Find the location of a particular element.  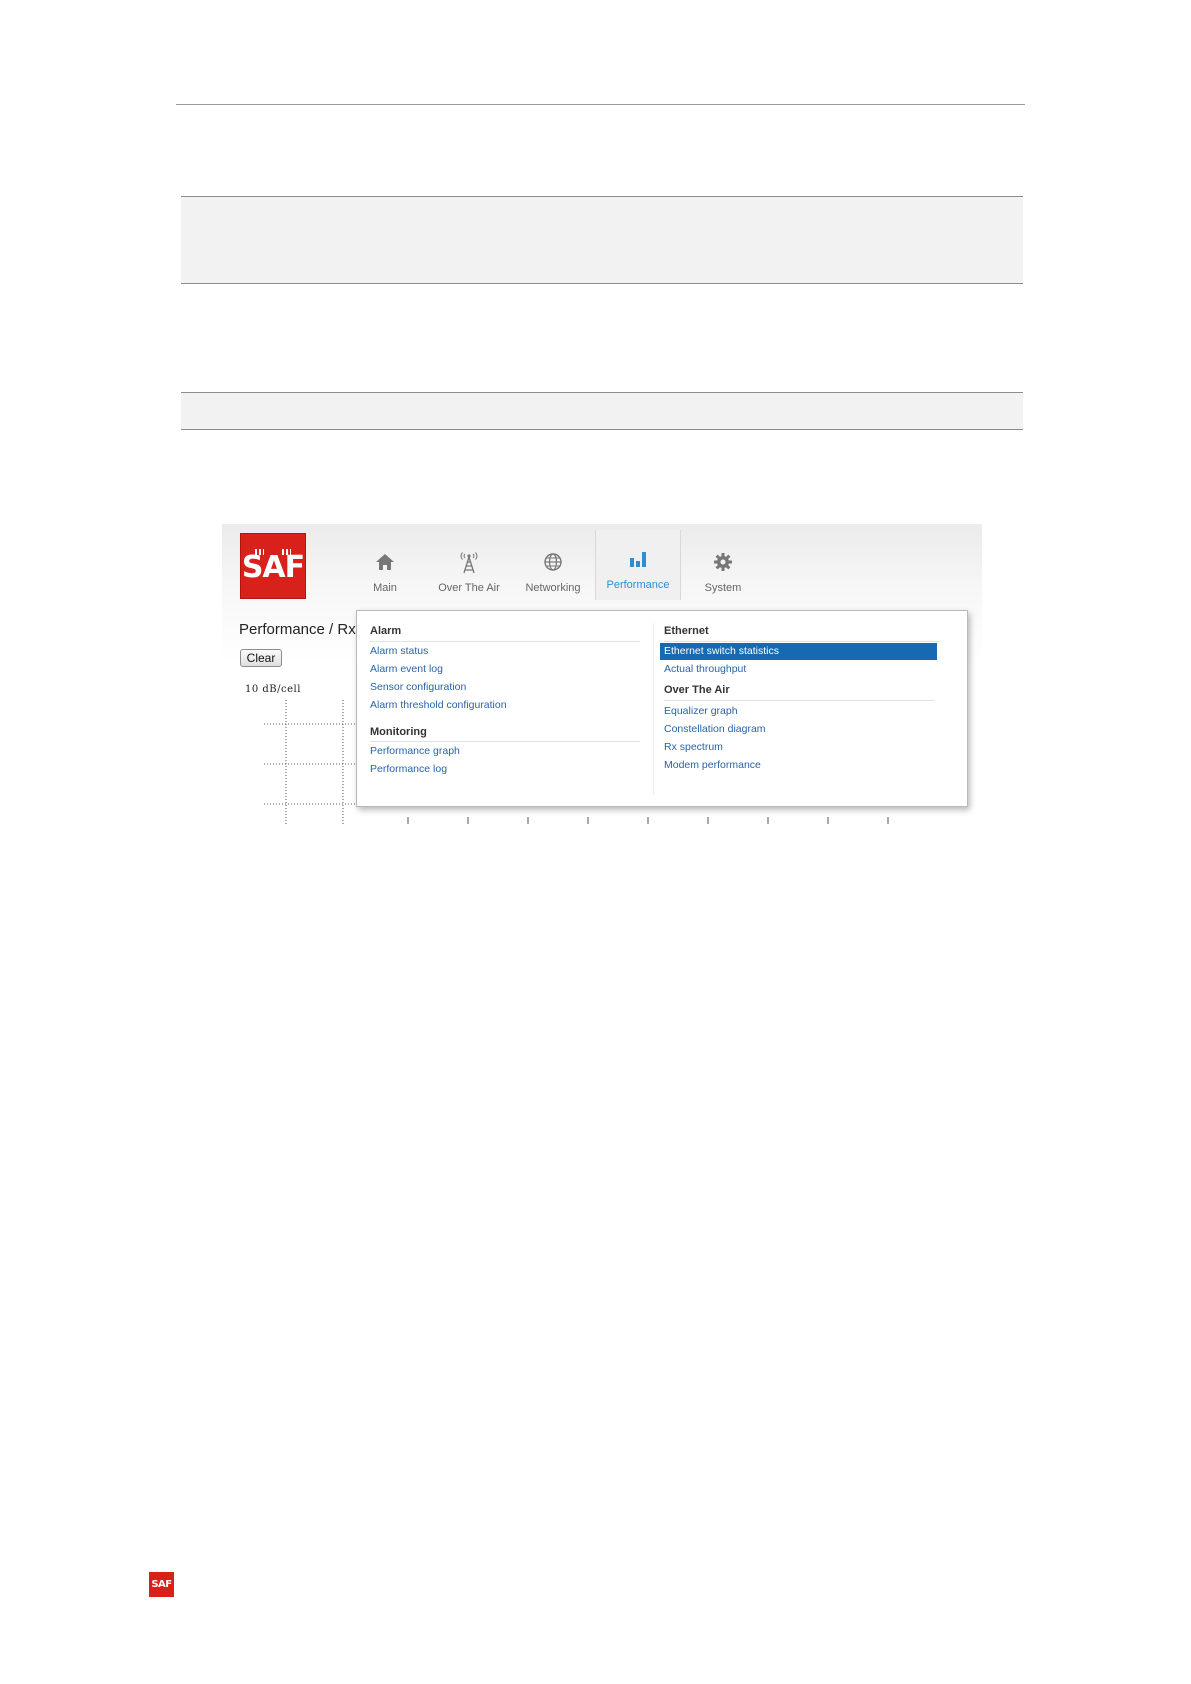

nav-performance: Performance is located at coordinates (638, 565).